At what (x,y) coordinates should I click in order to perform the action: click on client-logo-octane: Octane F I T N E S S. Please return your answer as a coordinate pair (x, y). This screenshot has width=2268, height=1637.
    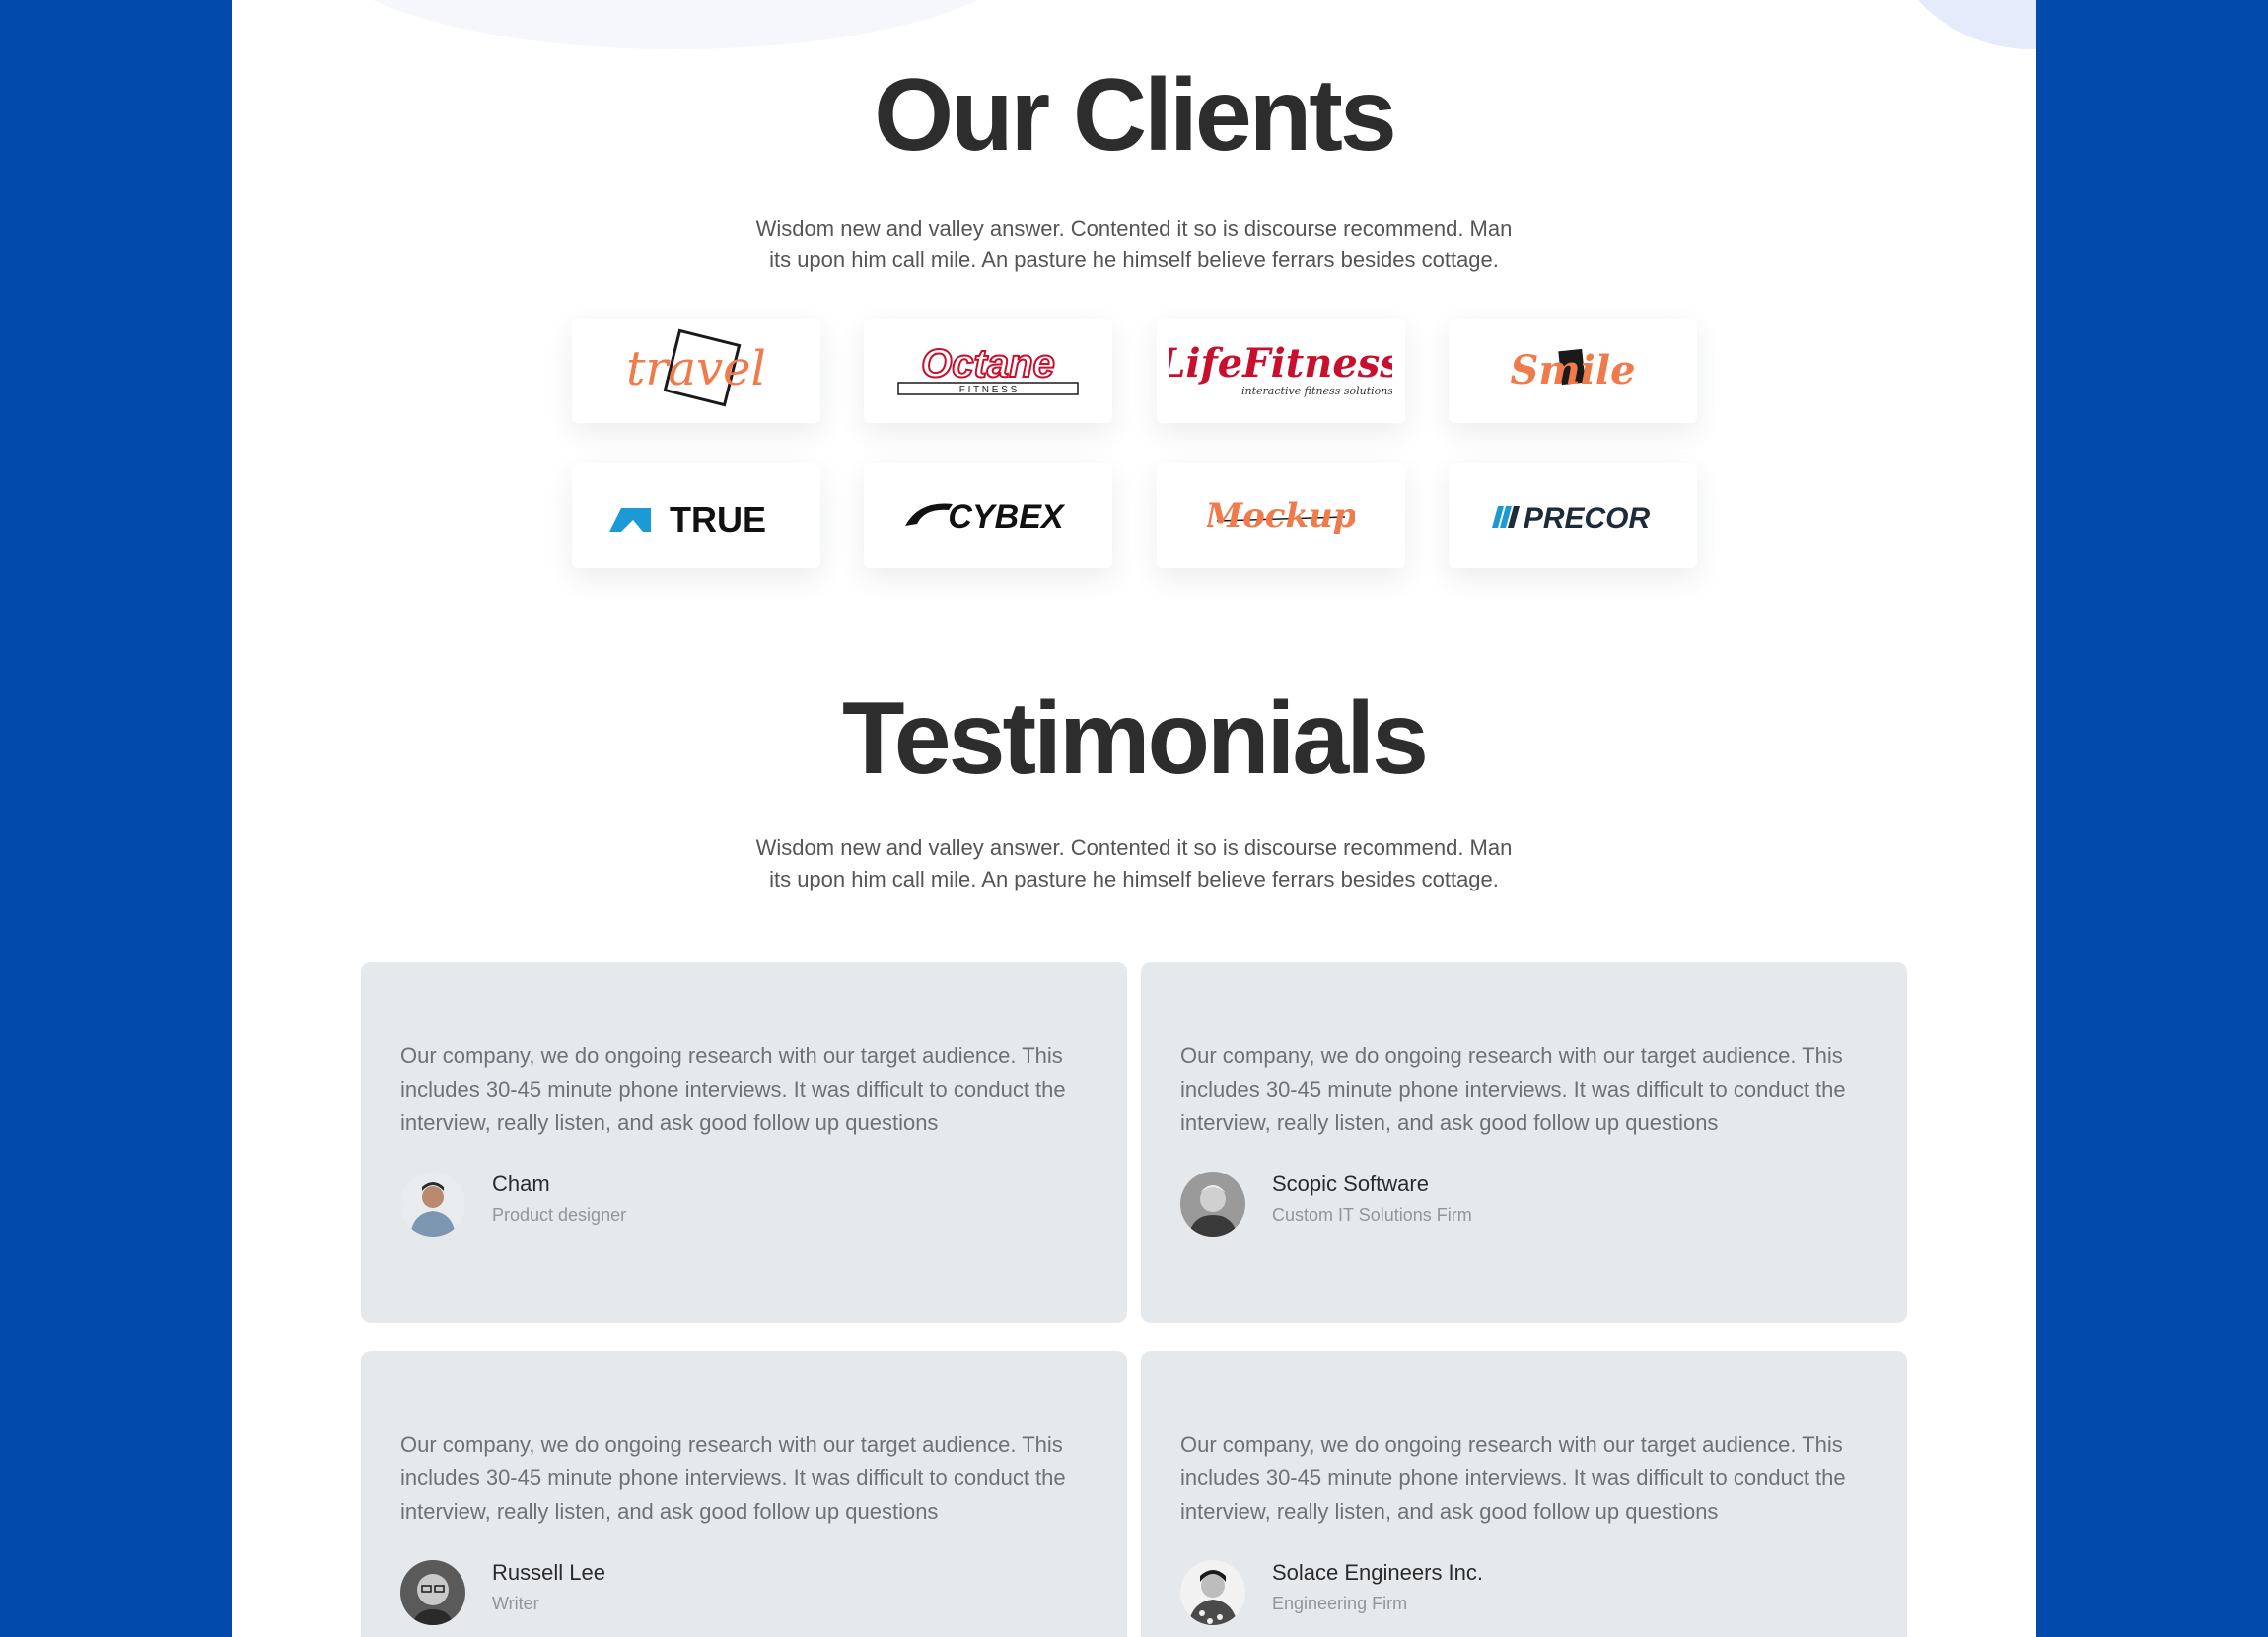
    Looking at the image, I should click on (988, 371).